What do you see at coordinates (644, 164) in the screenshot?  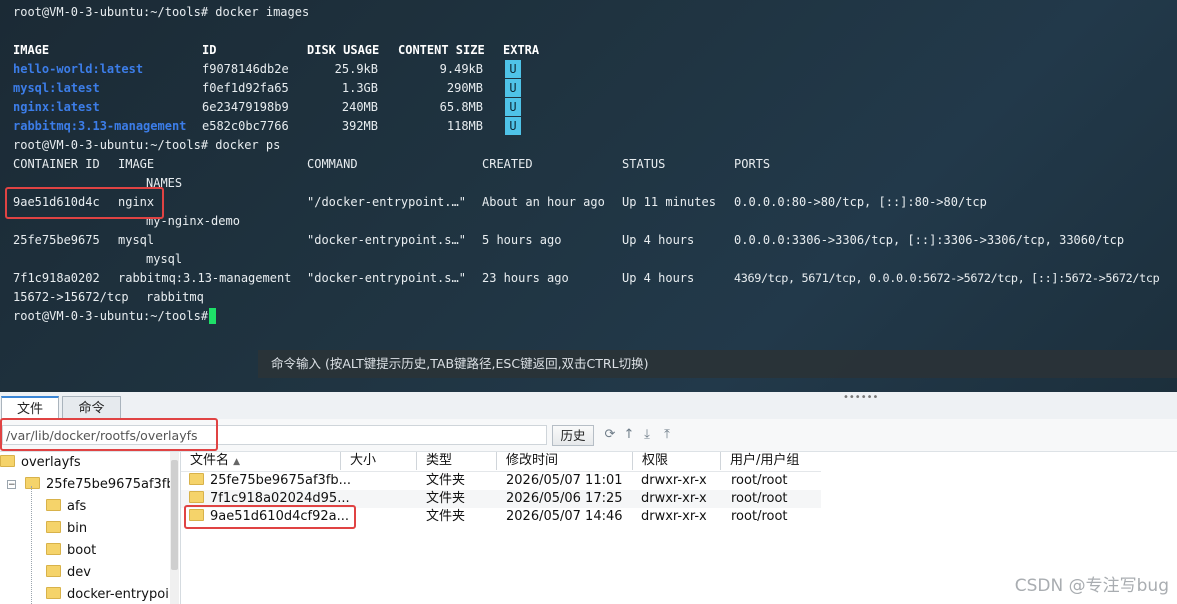 I see `ps-header-status: STATUS` at bounding box center [644, 164].